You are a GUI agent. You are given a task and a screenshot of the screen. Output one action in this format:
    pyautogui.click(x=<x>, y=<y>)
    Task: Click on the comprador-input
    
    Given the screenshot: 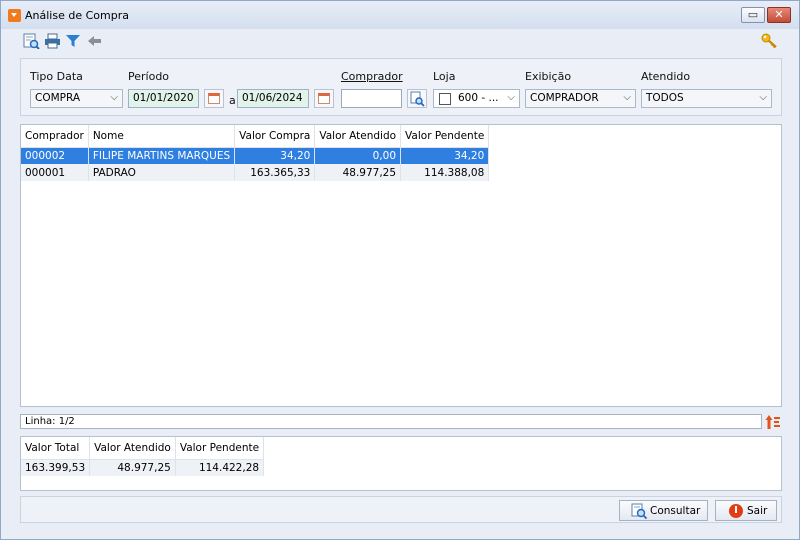 What is the action you would take?
    pyautogui.click(x=371, y=98)
    